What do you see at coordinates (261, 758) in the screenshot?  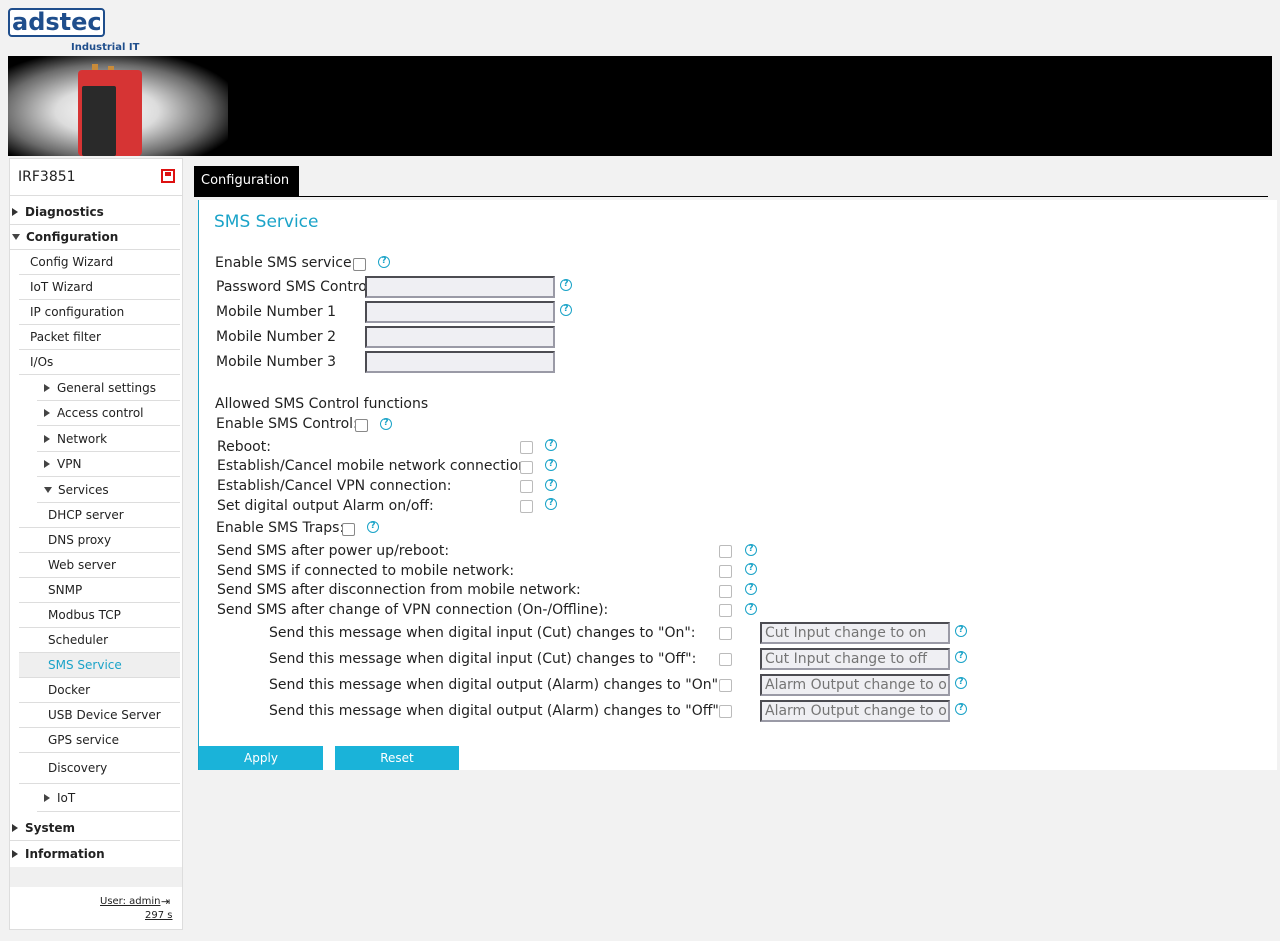 I see `apply-button: Apply` at bounding box center [261, 758].